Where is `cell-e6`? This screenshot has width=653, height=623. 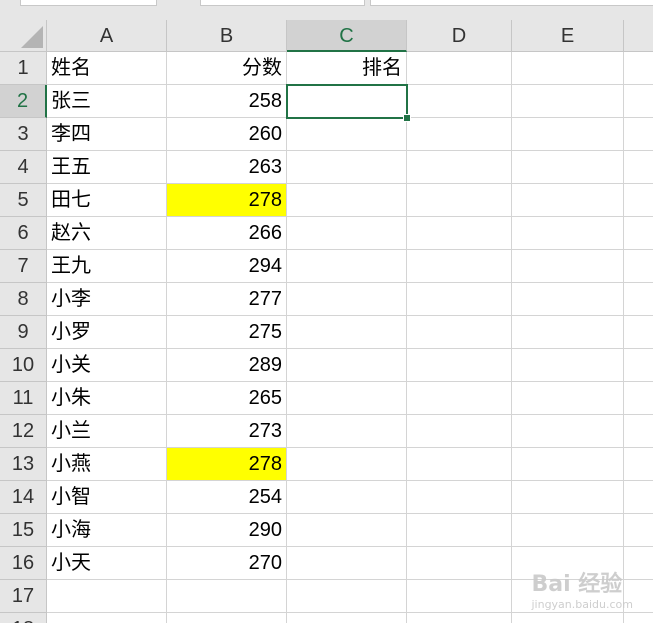
cell-e6 is located at coordinates (568, 233).